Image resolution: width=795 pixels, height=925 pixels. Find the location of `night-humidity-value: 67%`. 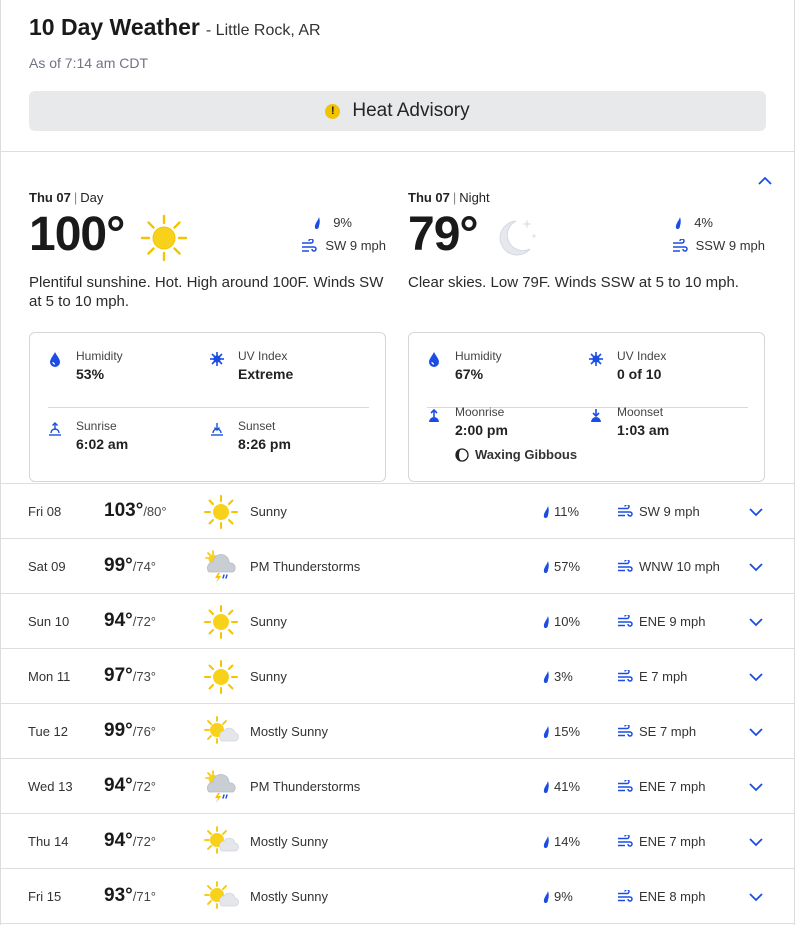

night-humidity-value: 67% is located at coordinates (469, 374).